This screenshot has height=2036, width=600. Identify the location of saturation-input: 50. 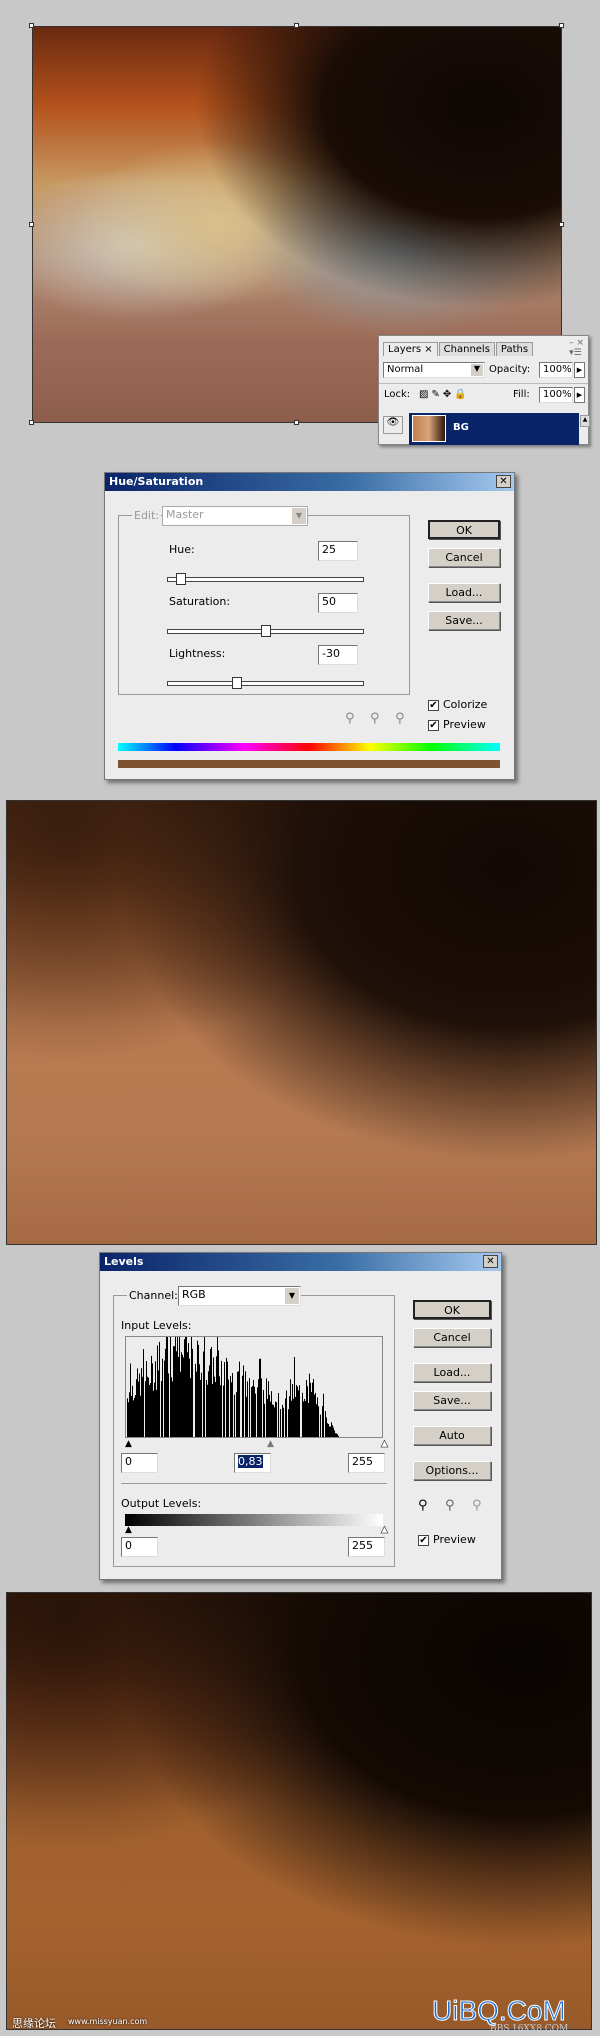
(338, 603).